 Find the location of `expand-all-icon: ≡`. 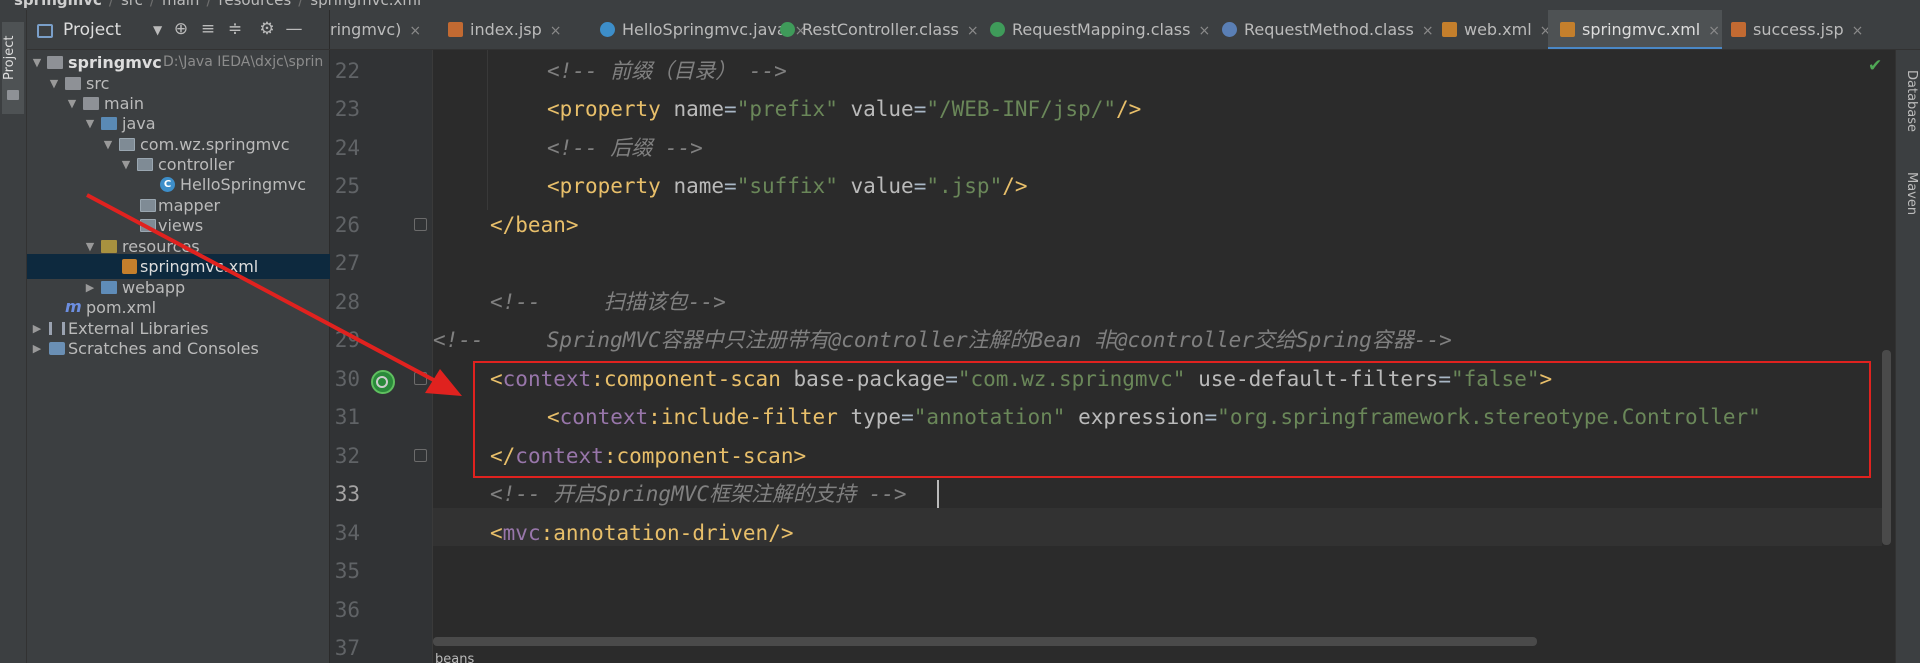

expand-all-icon: ≡ is located at coordinates (208, 29).